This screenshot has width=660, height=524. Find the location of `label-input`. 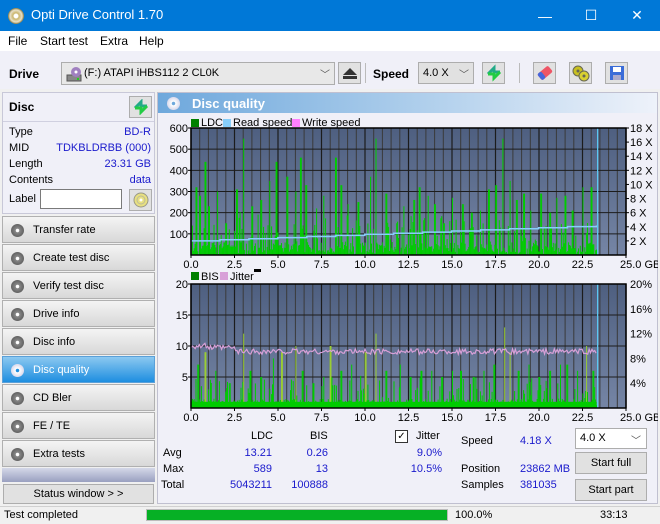

label-input is located at coordinates (81, 199).